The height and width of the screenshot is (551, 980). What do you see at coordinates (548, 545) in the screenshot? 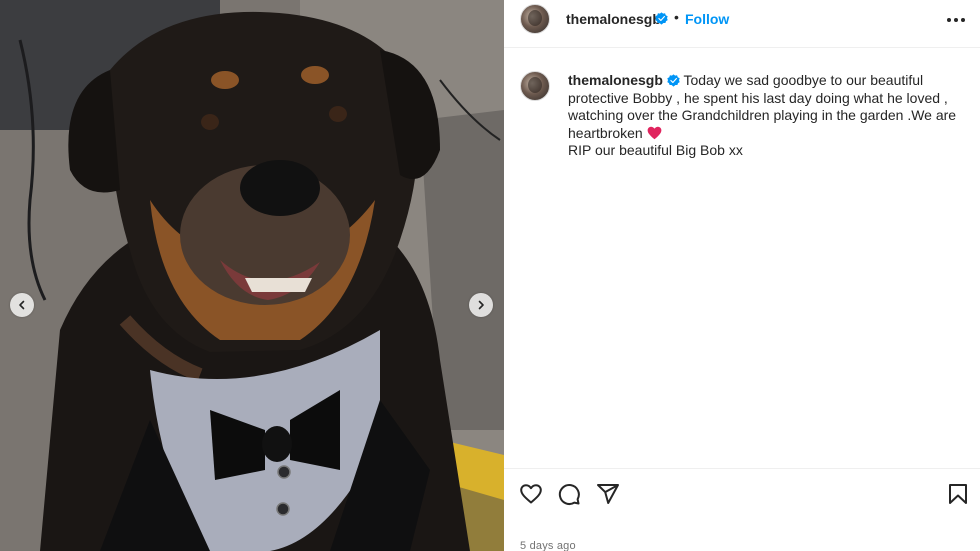
I see `post-timestamp: 5 days ago` at bounding box center [548, 545].